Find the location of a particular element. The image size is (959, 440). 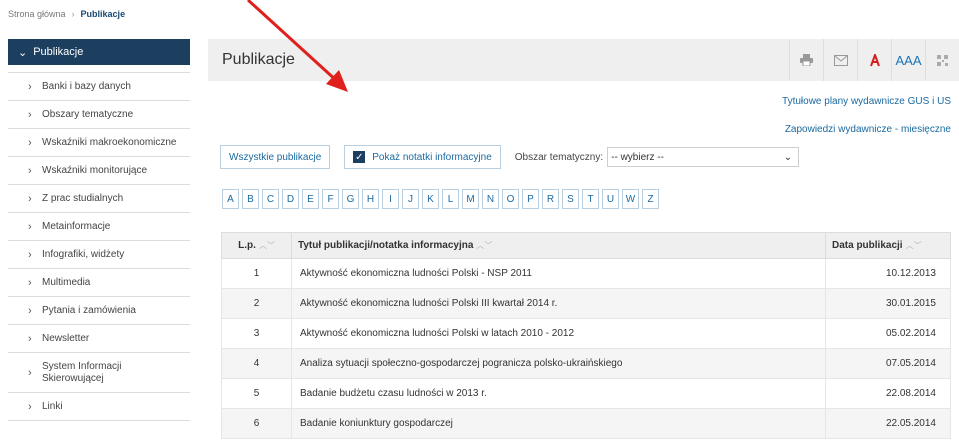

sidebar-item-label: System Informacji Skierowującej is located at coordinates (82, 372).